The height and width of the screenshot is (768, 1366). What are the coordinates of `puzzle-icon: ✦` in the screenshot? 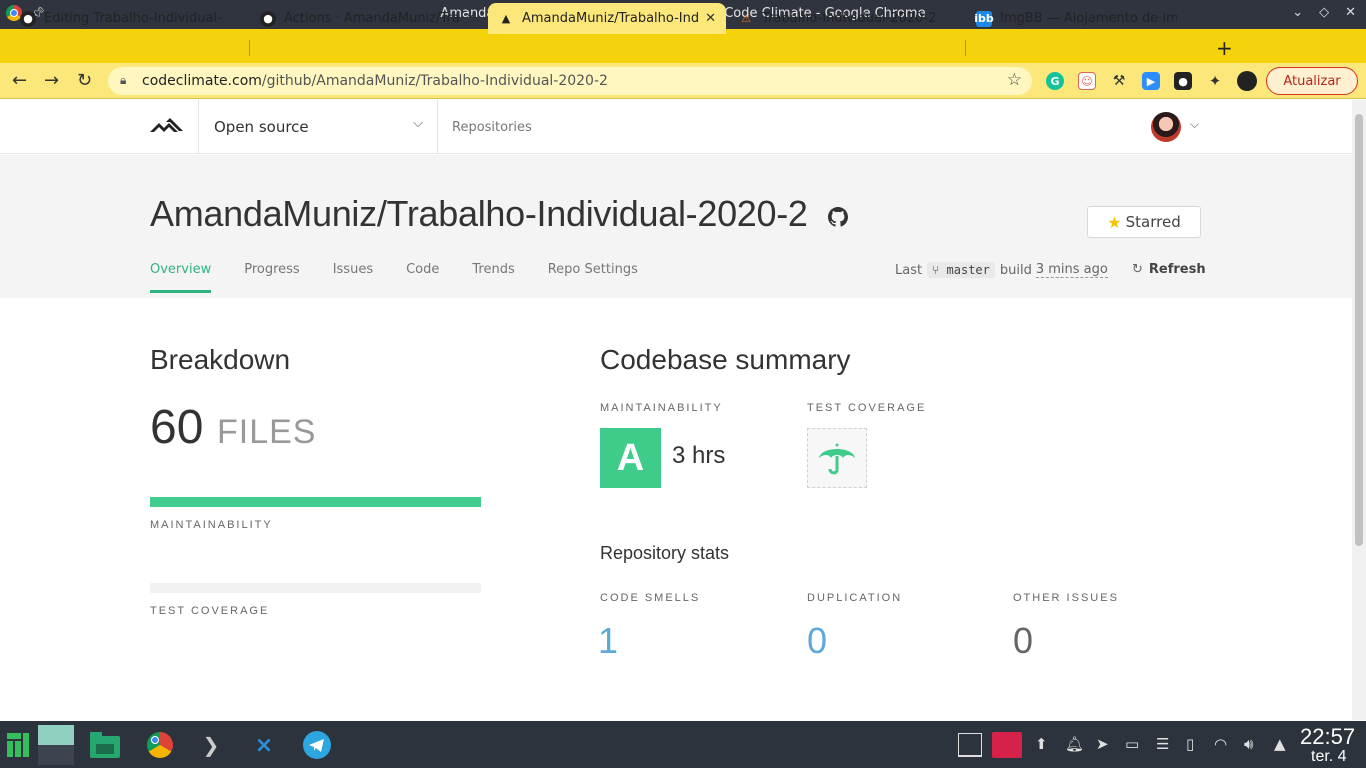 It's located at (1215, 81).